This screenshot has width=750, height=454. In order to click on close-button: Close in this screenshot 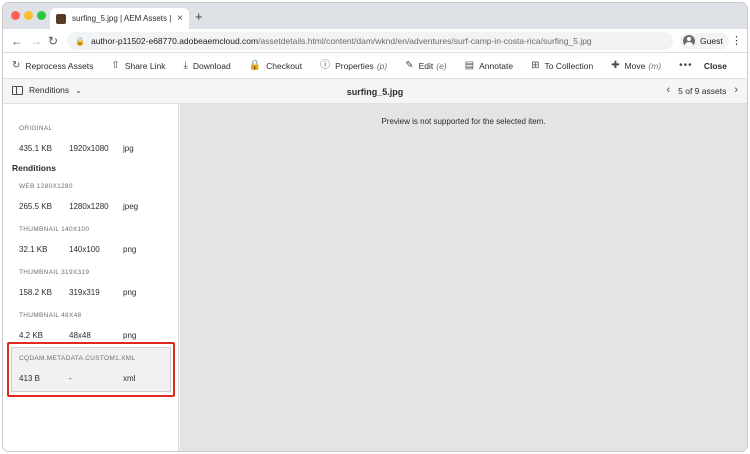, I will do `click(715, 66)`.